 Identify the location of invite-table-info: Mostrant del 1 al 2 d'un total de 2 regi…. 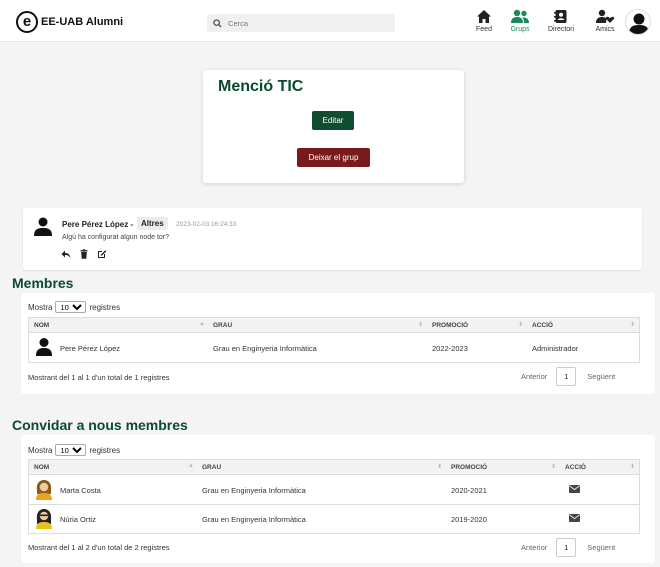
(99, 547).